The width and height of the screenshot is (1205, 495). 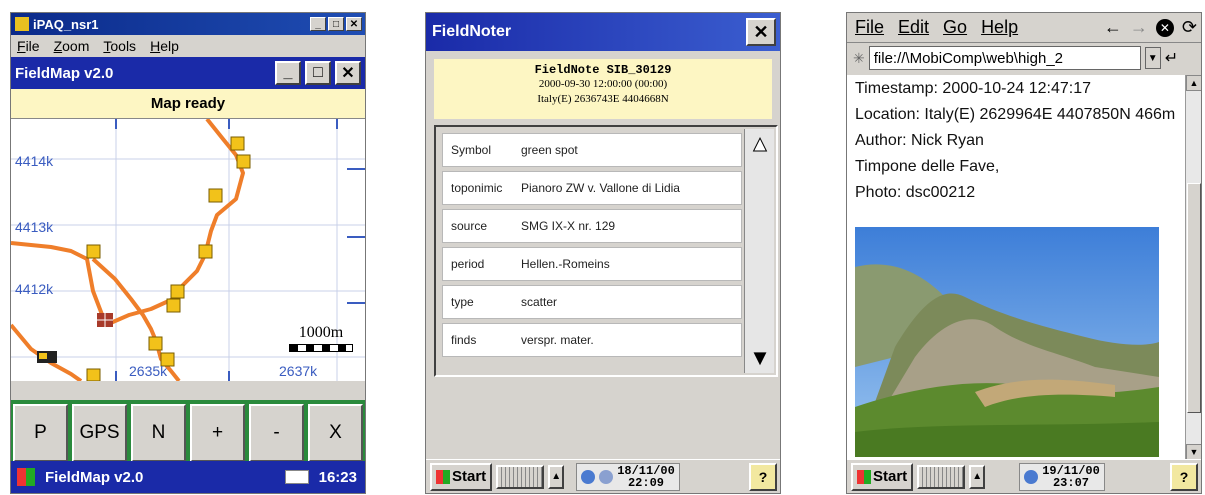 What do you see at coordinates (606, 476) in the screenshot?
I see `sync-icon` at bounding box center [606, 476].